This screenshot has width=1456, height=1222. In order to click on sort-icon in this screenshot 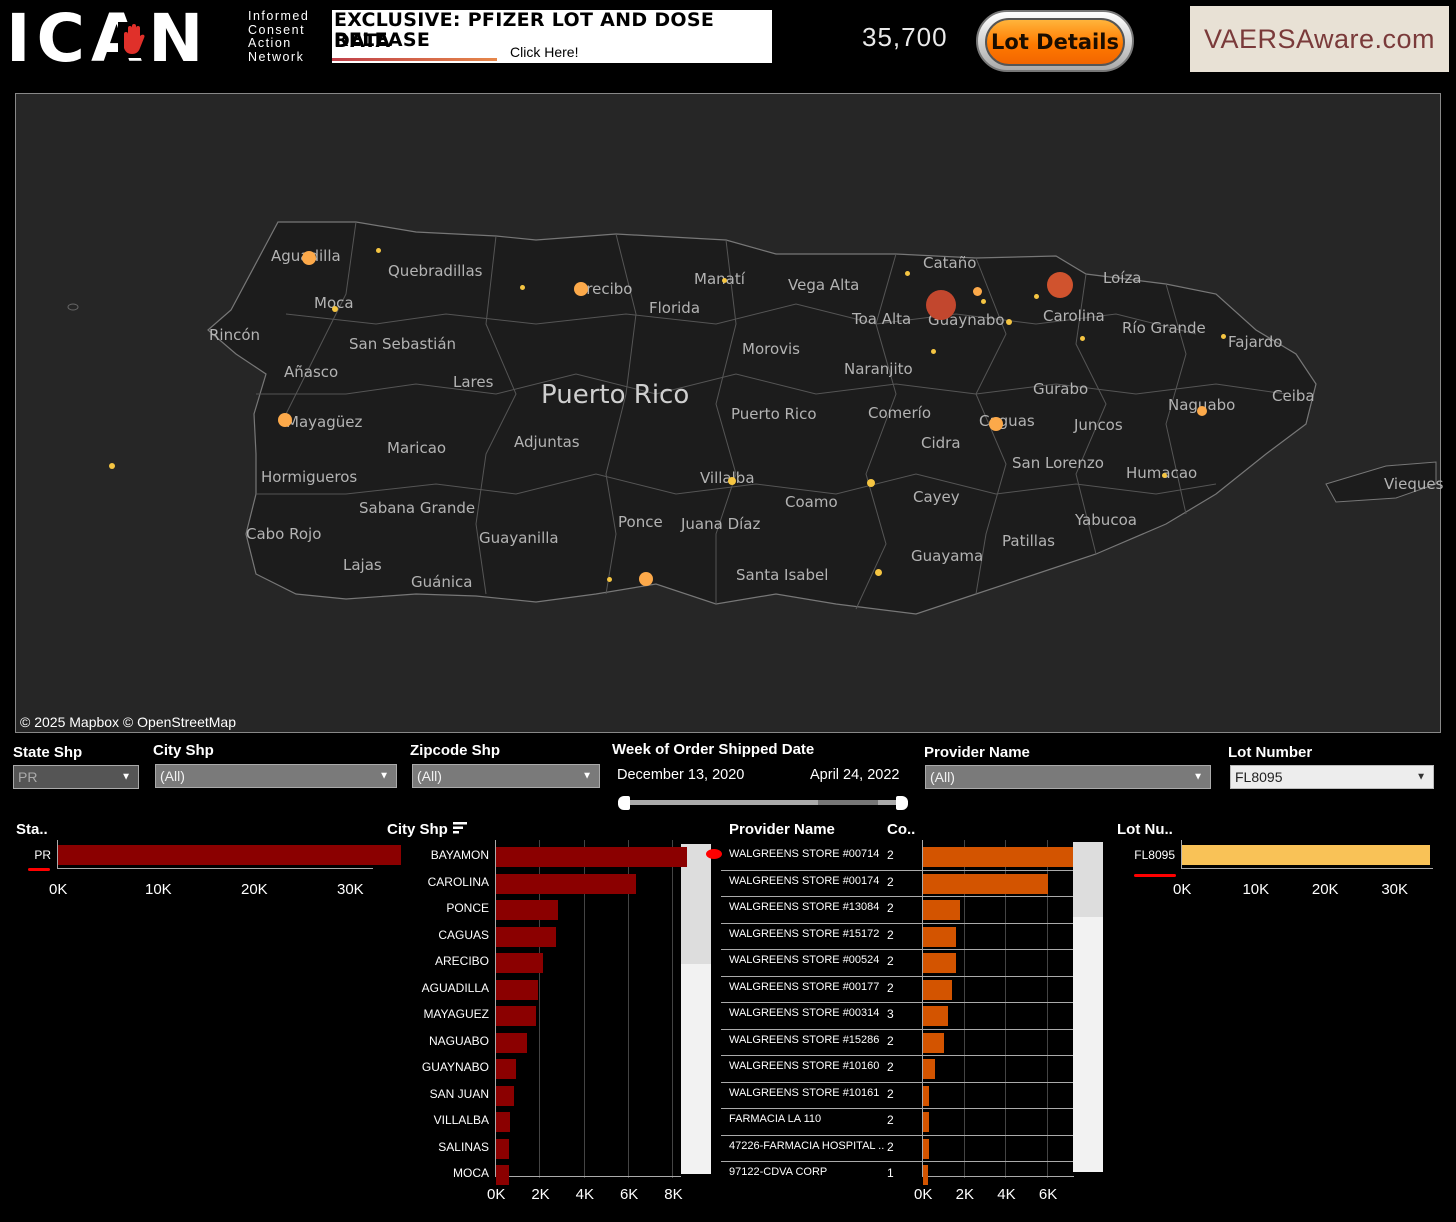, I will do `click(460, 828)`.